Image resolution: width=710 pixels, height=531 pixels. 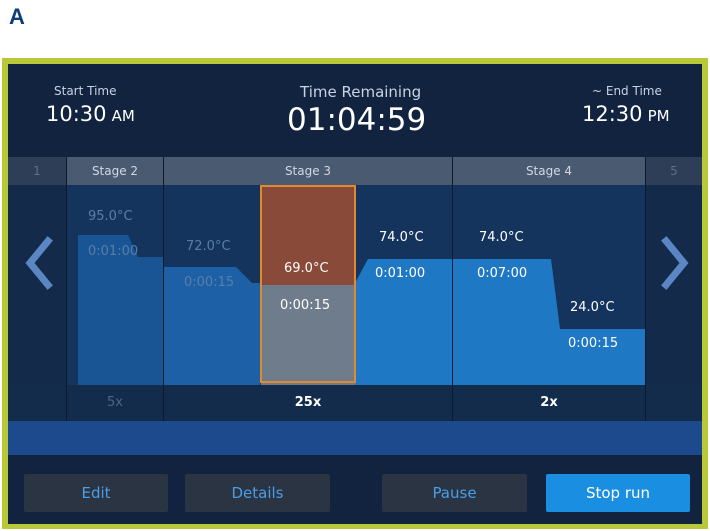 What do you see at coordinates (454, 493) in the screenshot?
I see `pause-button: Pause` at bounding box center [454, 493].